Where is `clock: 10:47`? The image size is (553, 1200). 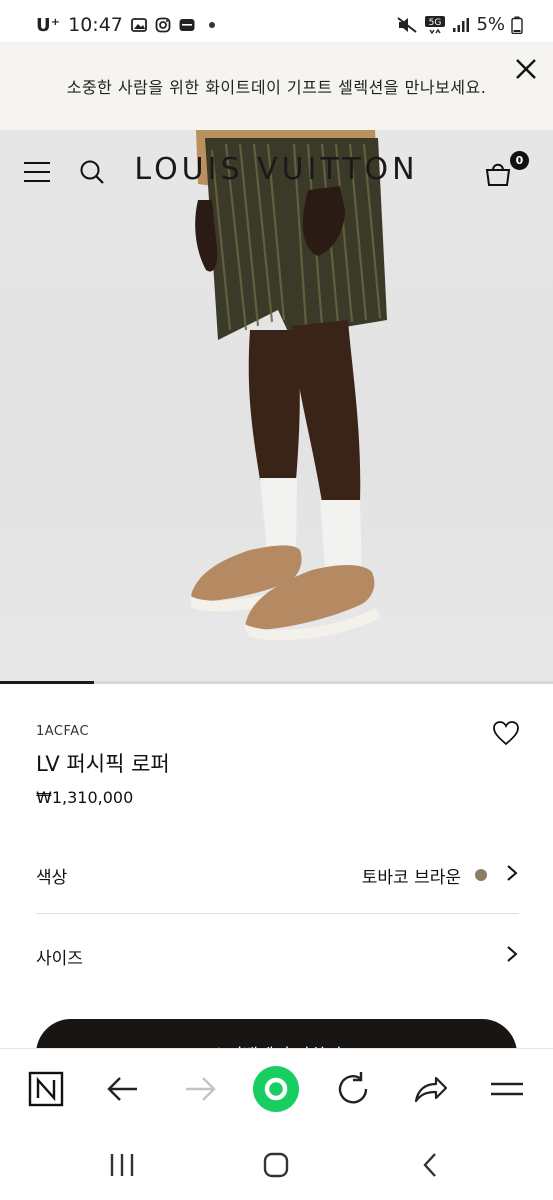
clock: 10:47 is located at coordinates (95, 25).